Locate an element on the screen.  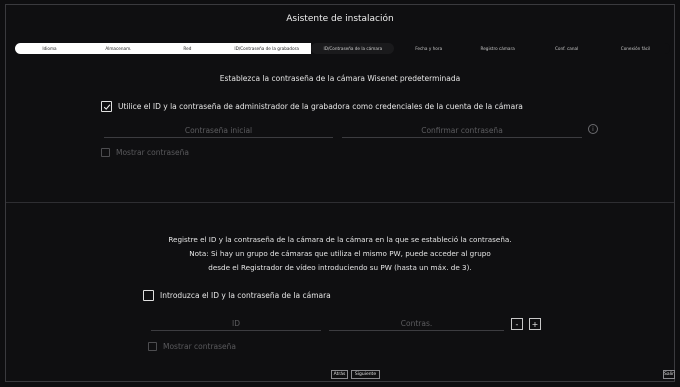
info-icon: i is located at coordinates (593, 129).